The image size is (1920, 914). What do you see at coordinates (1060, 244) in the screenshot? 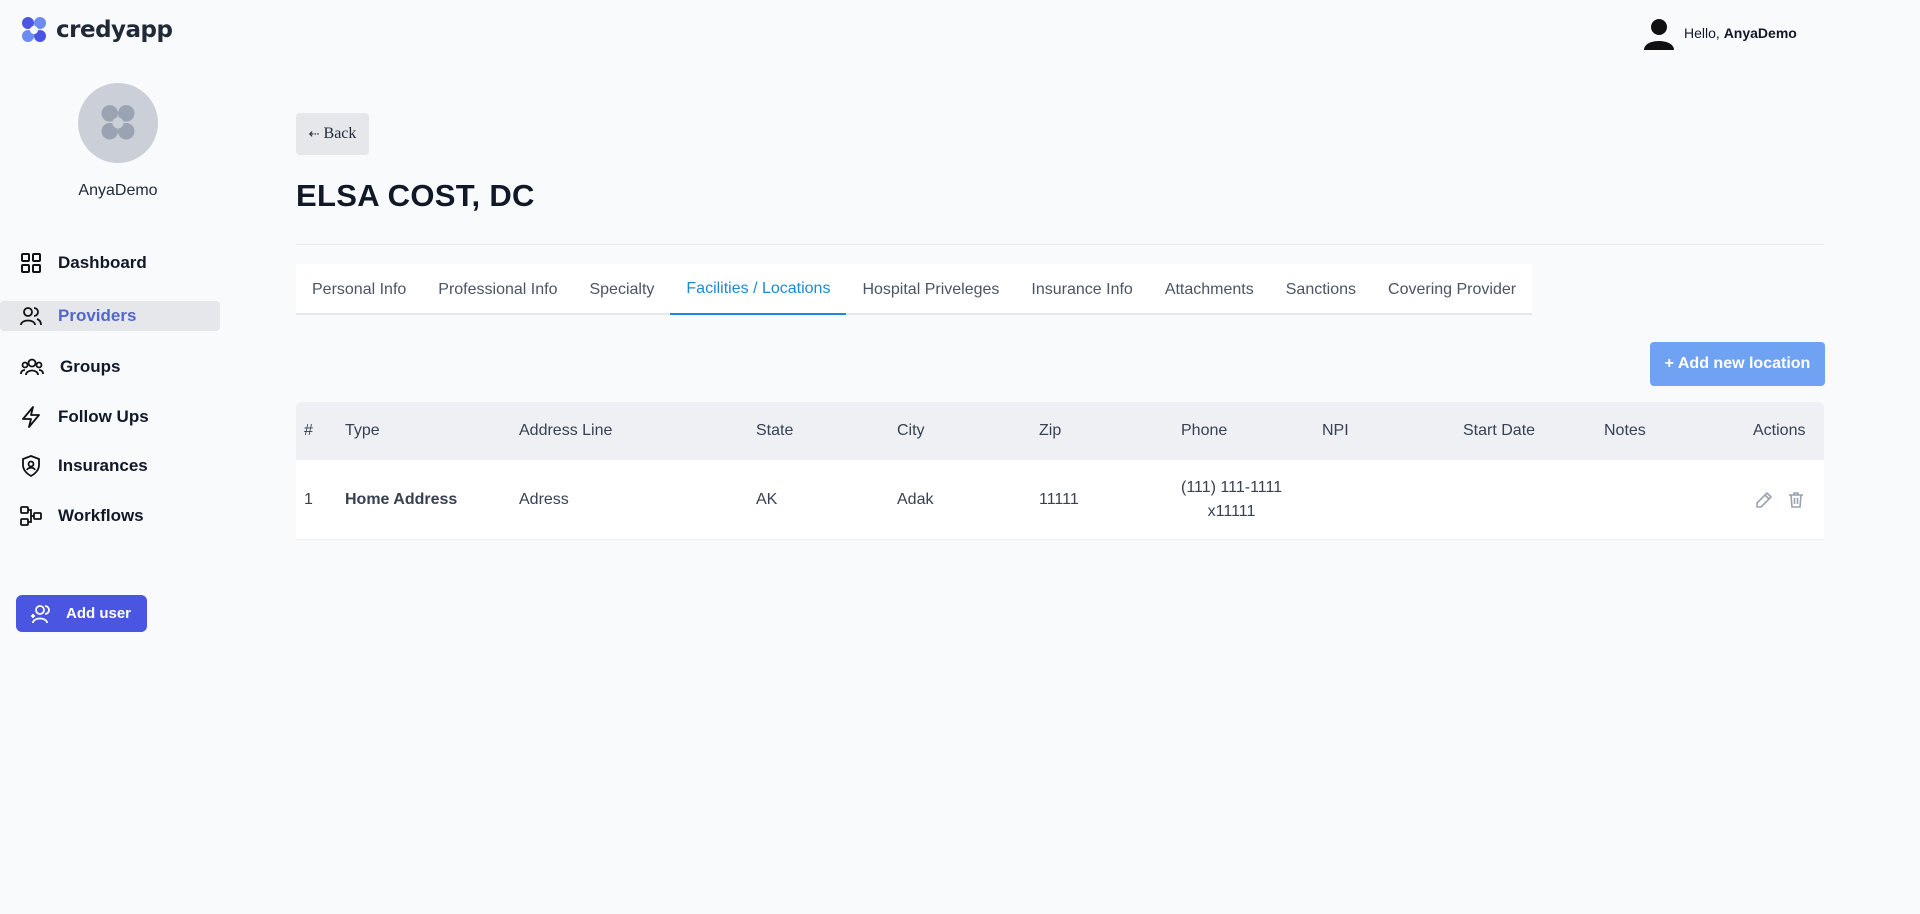
I see `divider` at bounding box center [1060, 244].